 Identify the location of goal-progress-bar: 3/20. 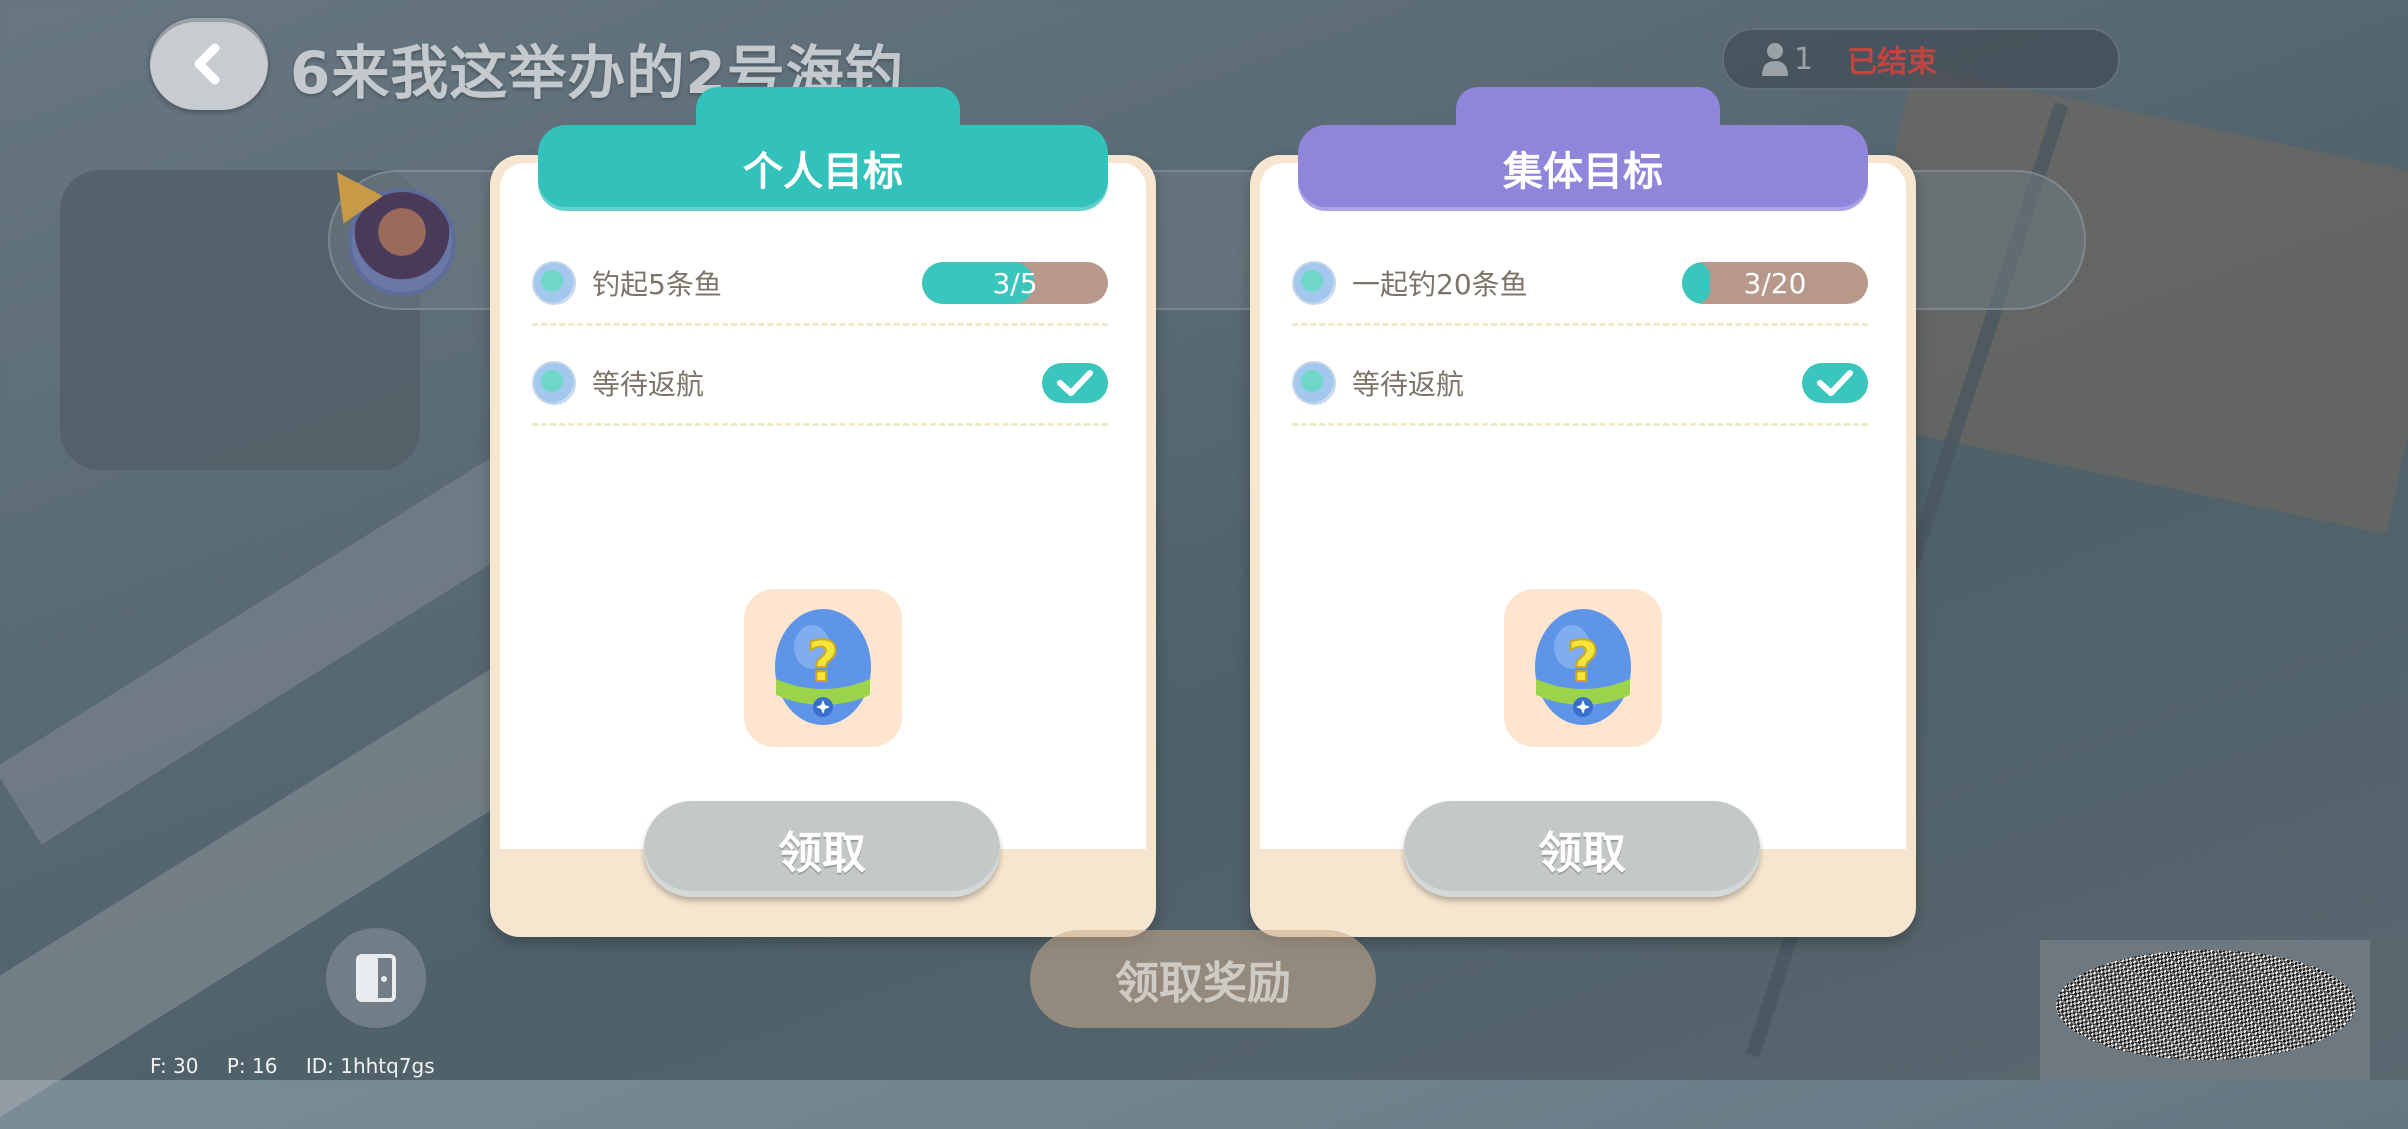
(1775, 283).